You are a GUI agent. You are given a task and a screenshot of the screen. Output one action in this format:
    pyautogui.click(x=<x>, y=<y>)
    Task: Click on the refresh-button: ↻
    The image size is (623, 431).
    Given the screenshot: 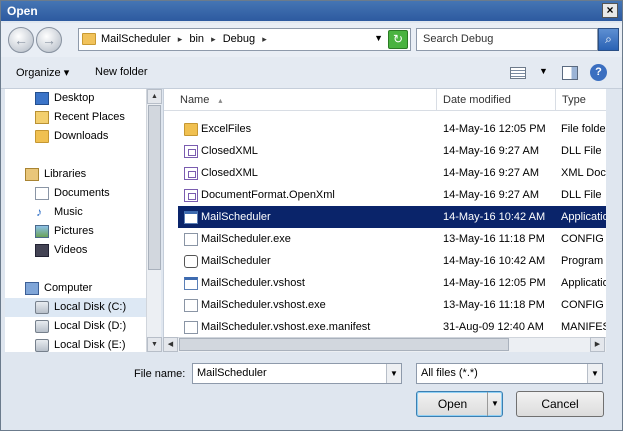 What is the action you would take?
    pyautogui.click(x=398, y=39)
    